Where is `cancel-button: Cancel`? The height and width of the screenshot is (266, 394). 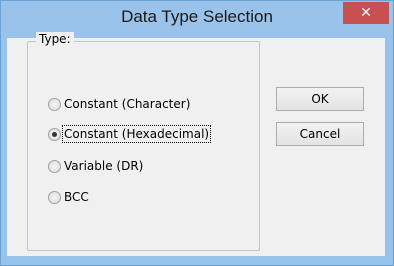
cancel-button: Cancel is located at coordinates (320, 134).